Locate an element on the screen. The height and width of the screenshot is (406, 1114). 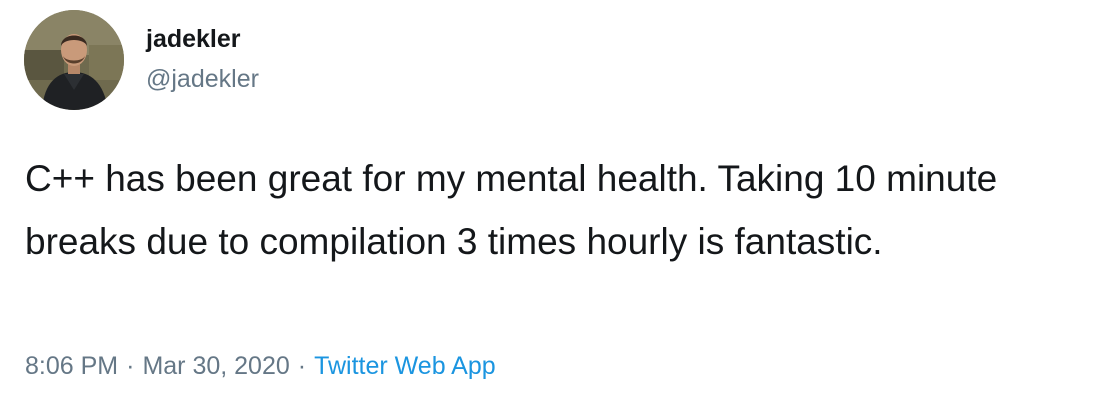
tweet-source-link: Twitter Web App is located at coordinates (405, 366).